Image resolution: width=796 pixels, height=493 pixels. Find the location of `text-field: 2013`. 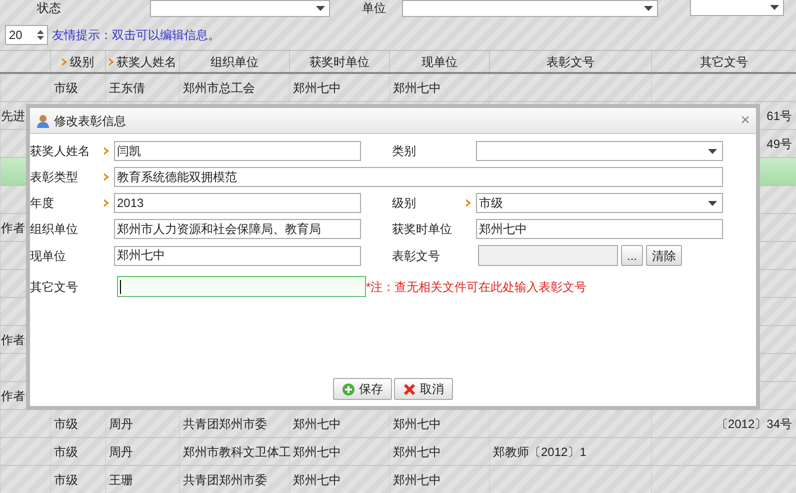

text-field: 2013 is located at coordinates (237, 203).